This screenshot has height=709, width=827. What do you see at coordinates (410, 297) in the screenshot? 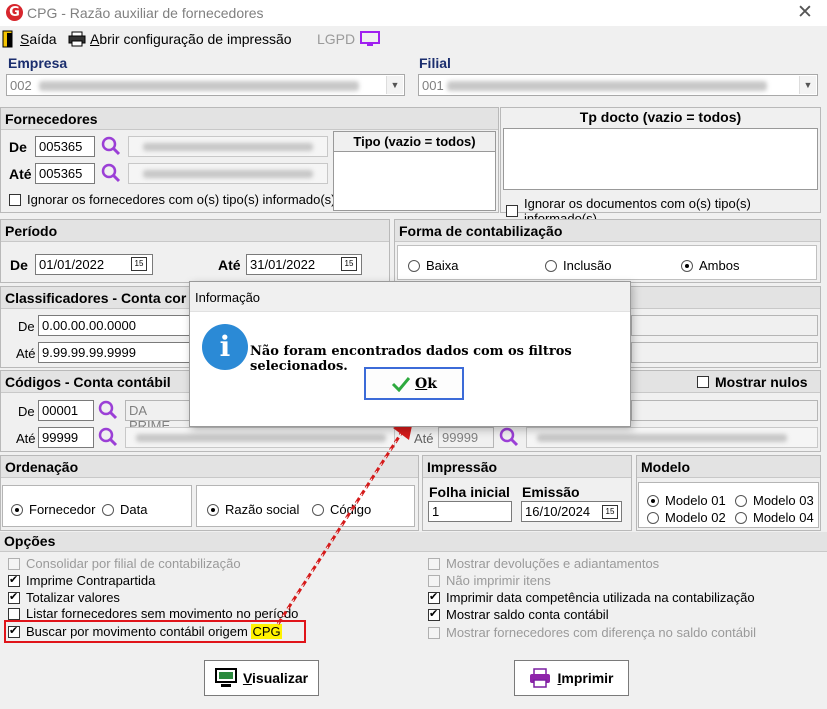
I see `dialog-title: Informação` at bounding box center [410, 297].